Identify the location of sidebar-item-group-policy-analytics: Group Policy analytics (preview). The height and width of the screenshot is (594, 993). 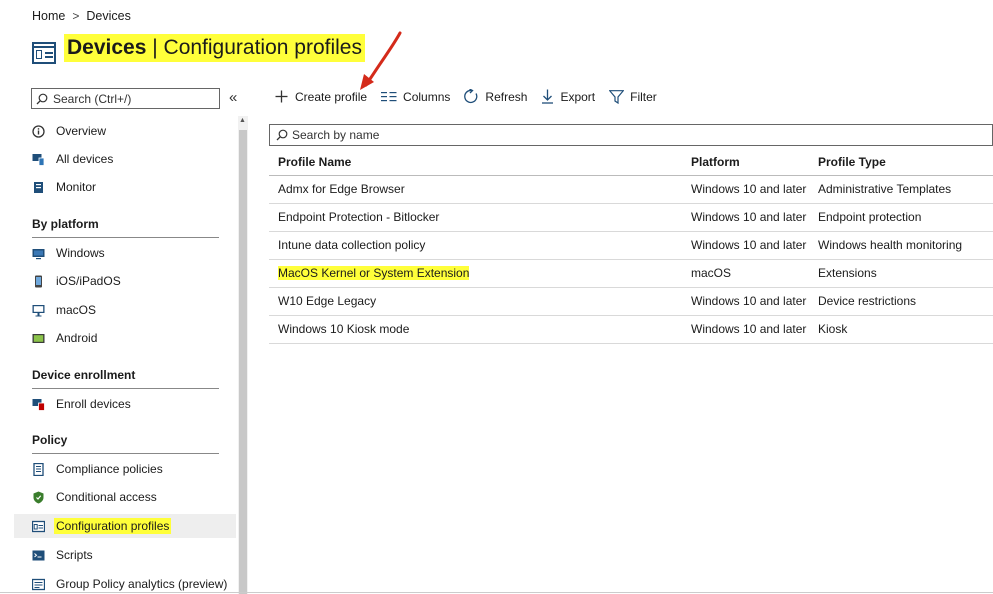
(125, 583).